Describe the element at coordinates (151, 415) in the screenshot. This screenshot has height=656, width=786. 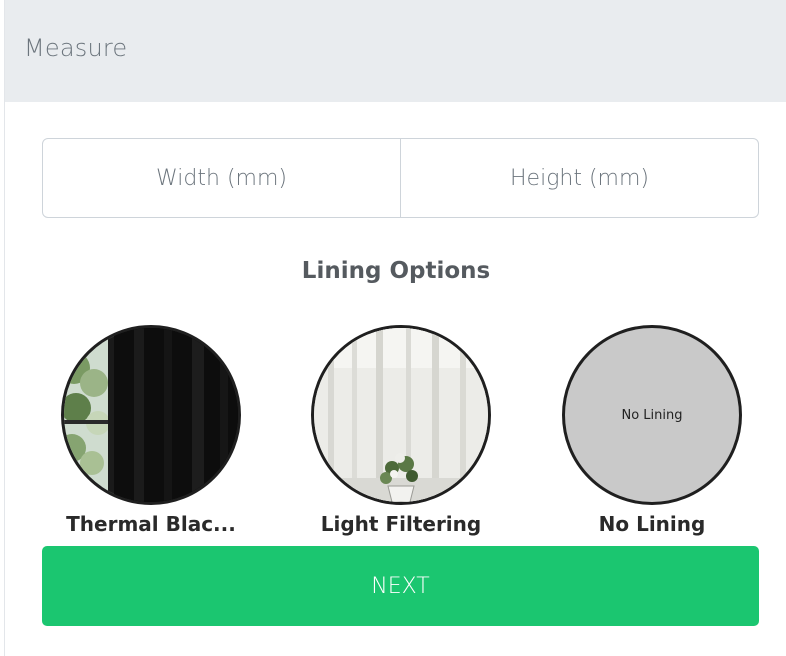
I see `thermal-blackout-image` at that location.